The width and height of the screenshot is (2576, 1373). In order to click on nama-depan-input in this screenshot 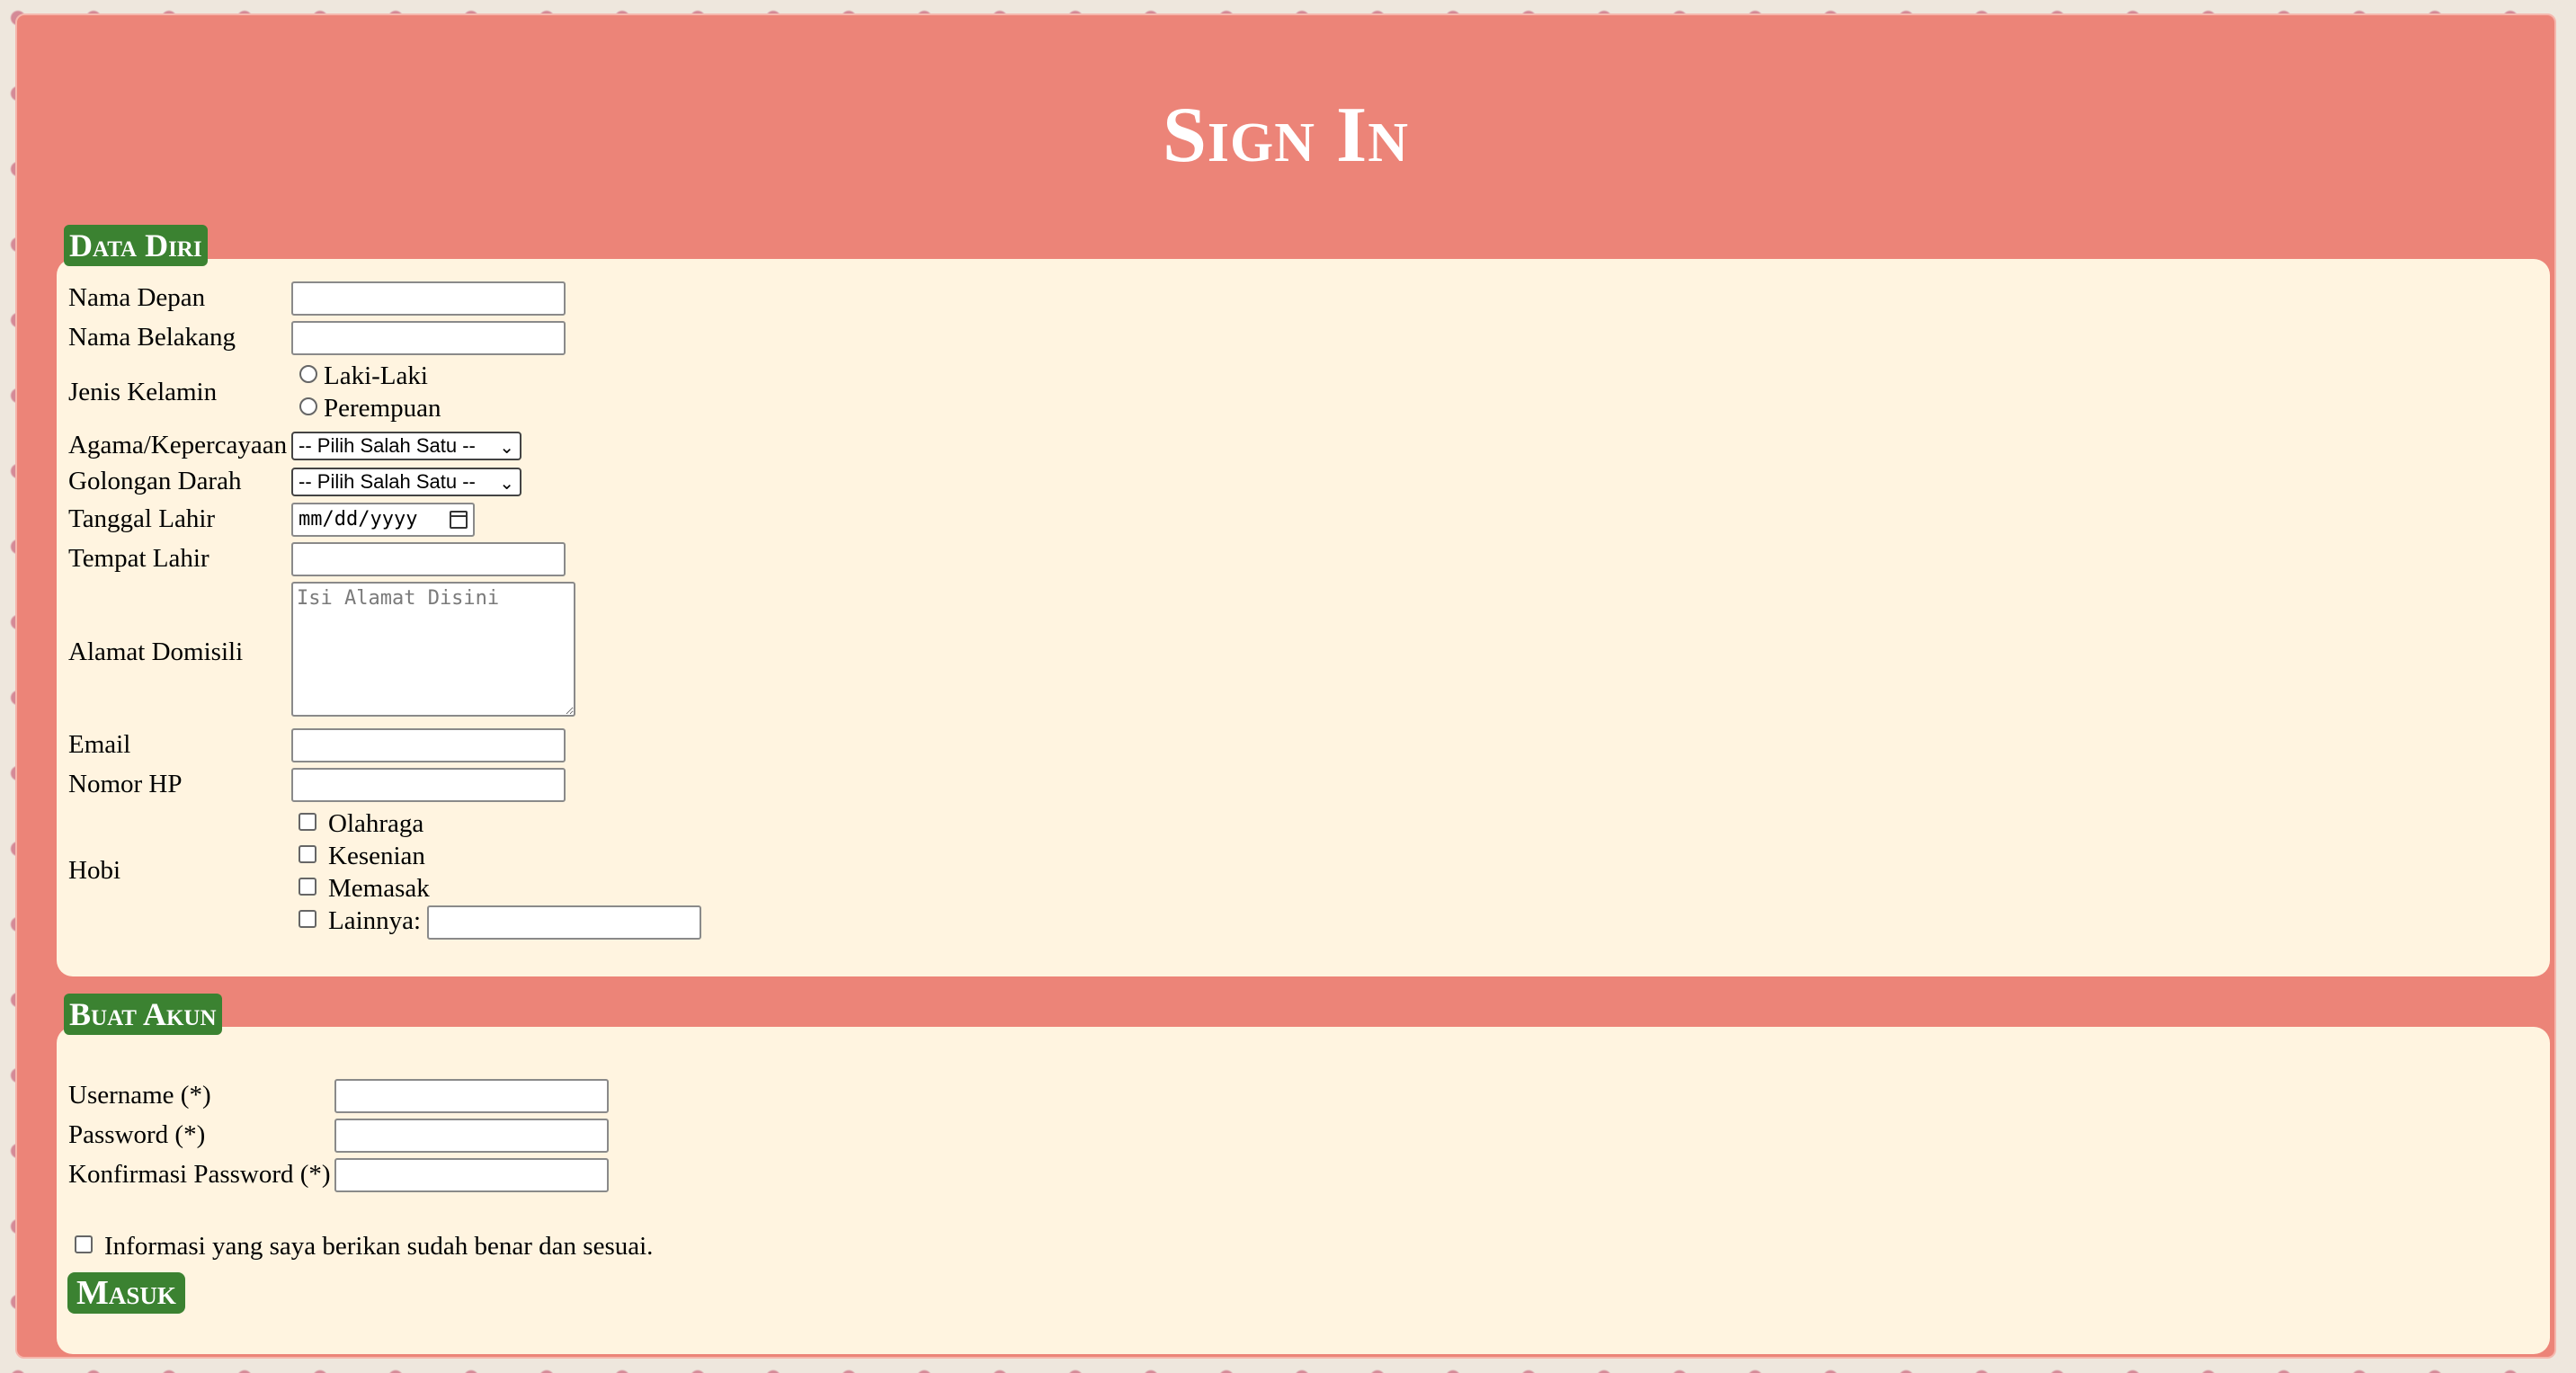, I will do `click(429, 299)`.